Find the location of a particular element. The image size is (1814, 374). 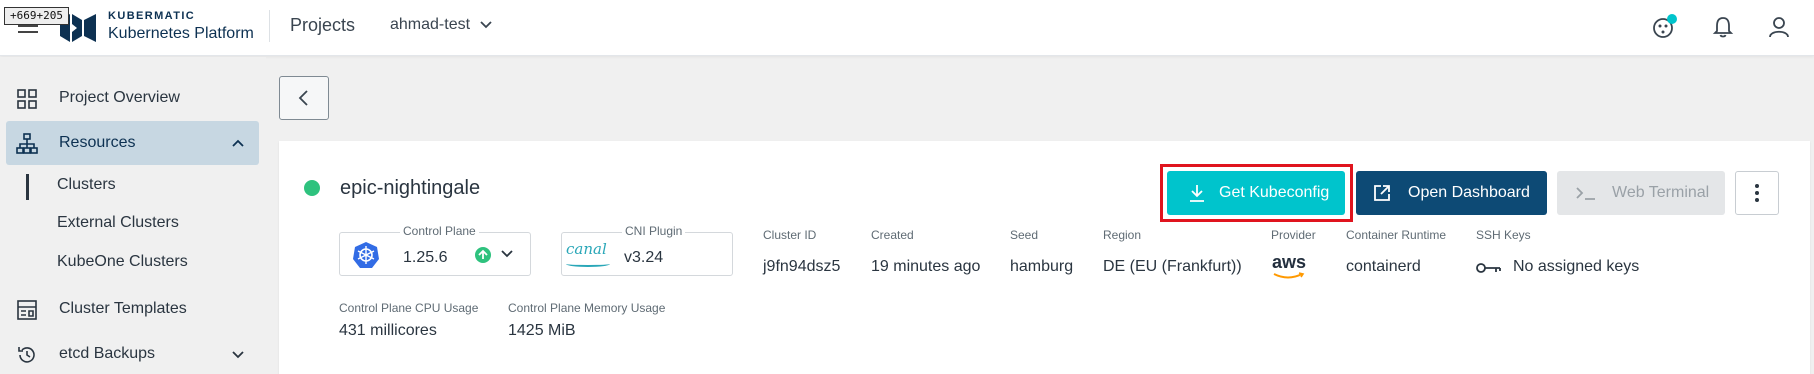

seed-label: Seed is located at coordinates (1024, 235).